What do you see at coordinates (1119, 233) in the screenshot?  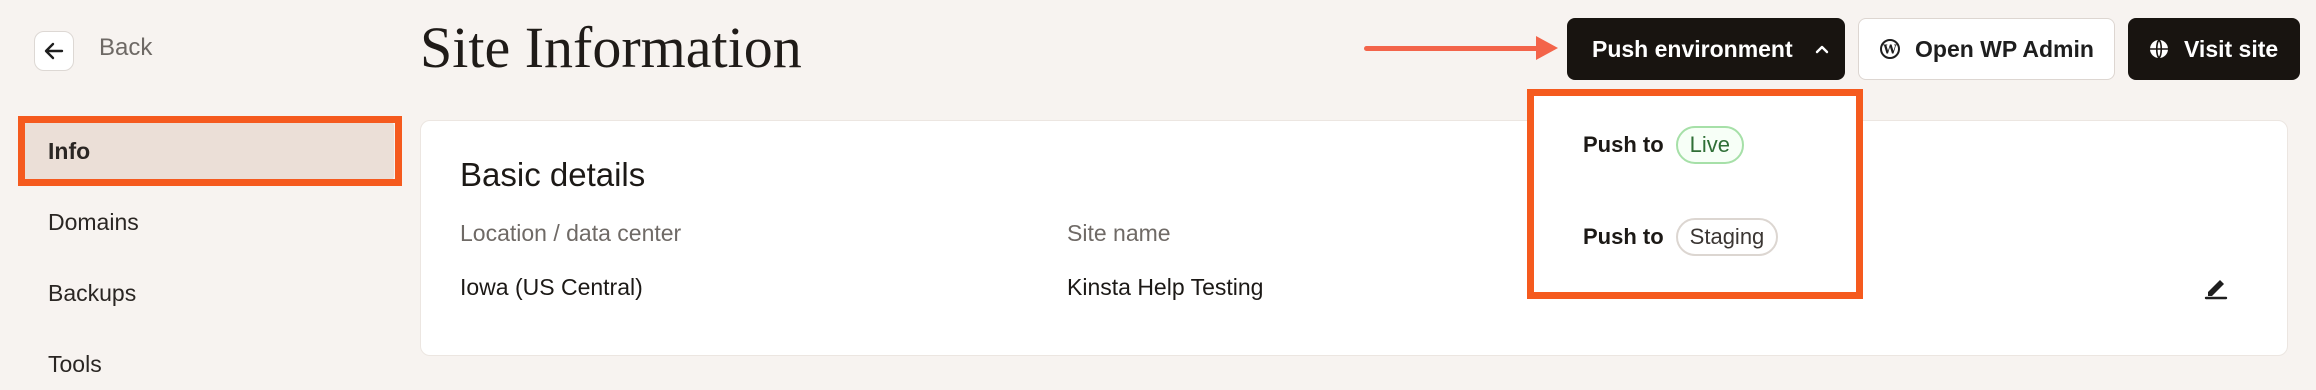 I see `site-name-label: Site name` at bounding box center [1119, 233].